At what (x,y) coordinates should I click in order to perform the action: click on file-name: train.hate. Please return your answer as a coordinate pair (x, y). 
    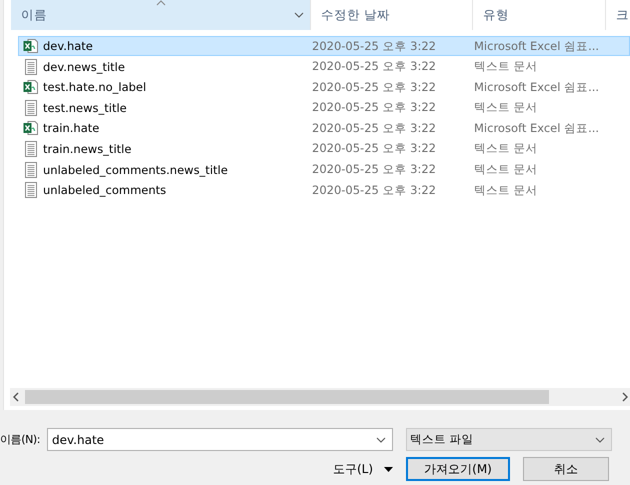
    Looking at the image, I should click on (71, 128).